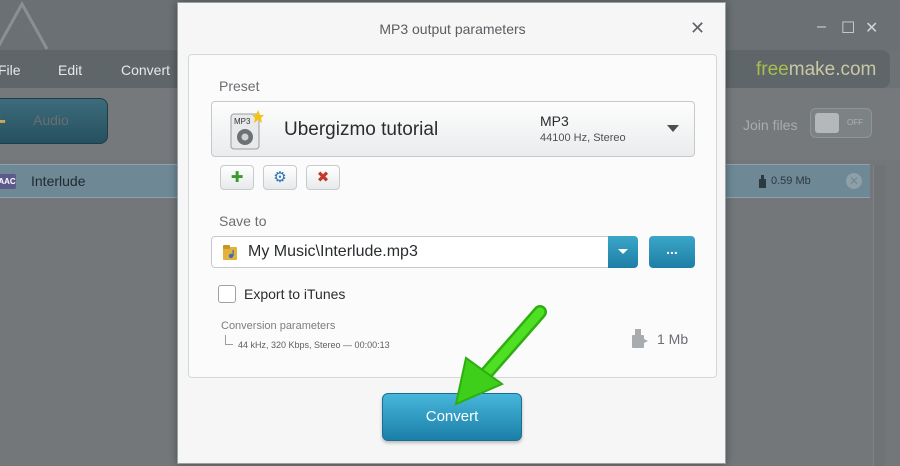  What do you see at coordinates (361, 129) in the screenshot?
I see `preset-name: Ubergizmo tutorial` at bounding box center [361, 129].